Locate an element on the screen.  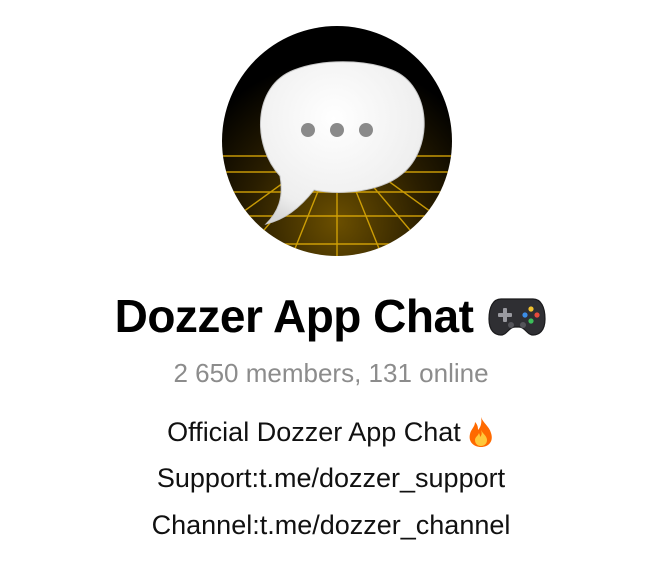
chat-avatar is located at coordinates (337, 141).